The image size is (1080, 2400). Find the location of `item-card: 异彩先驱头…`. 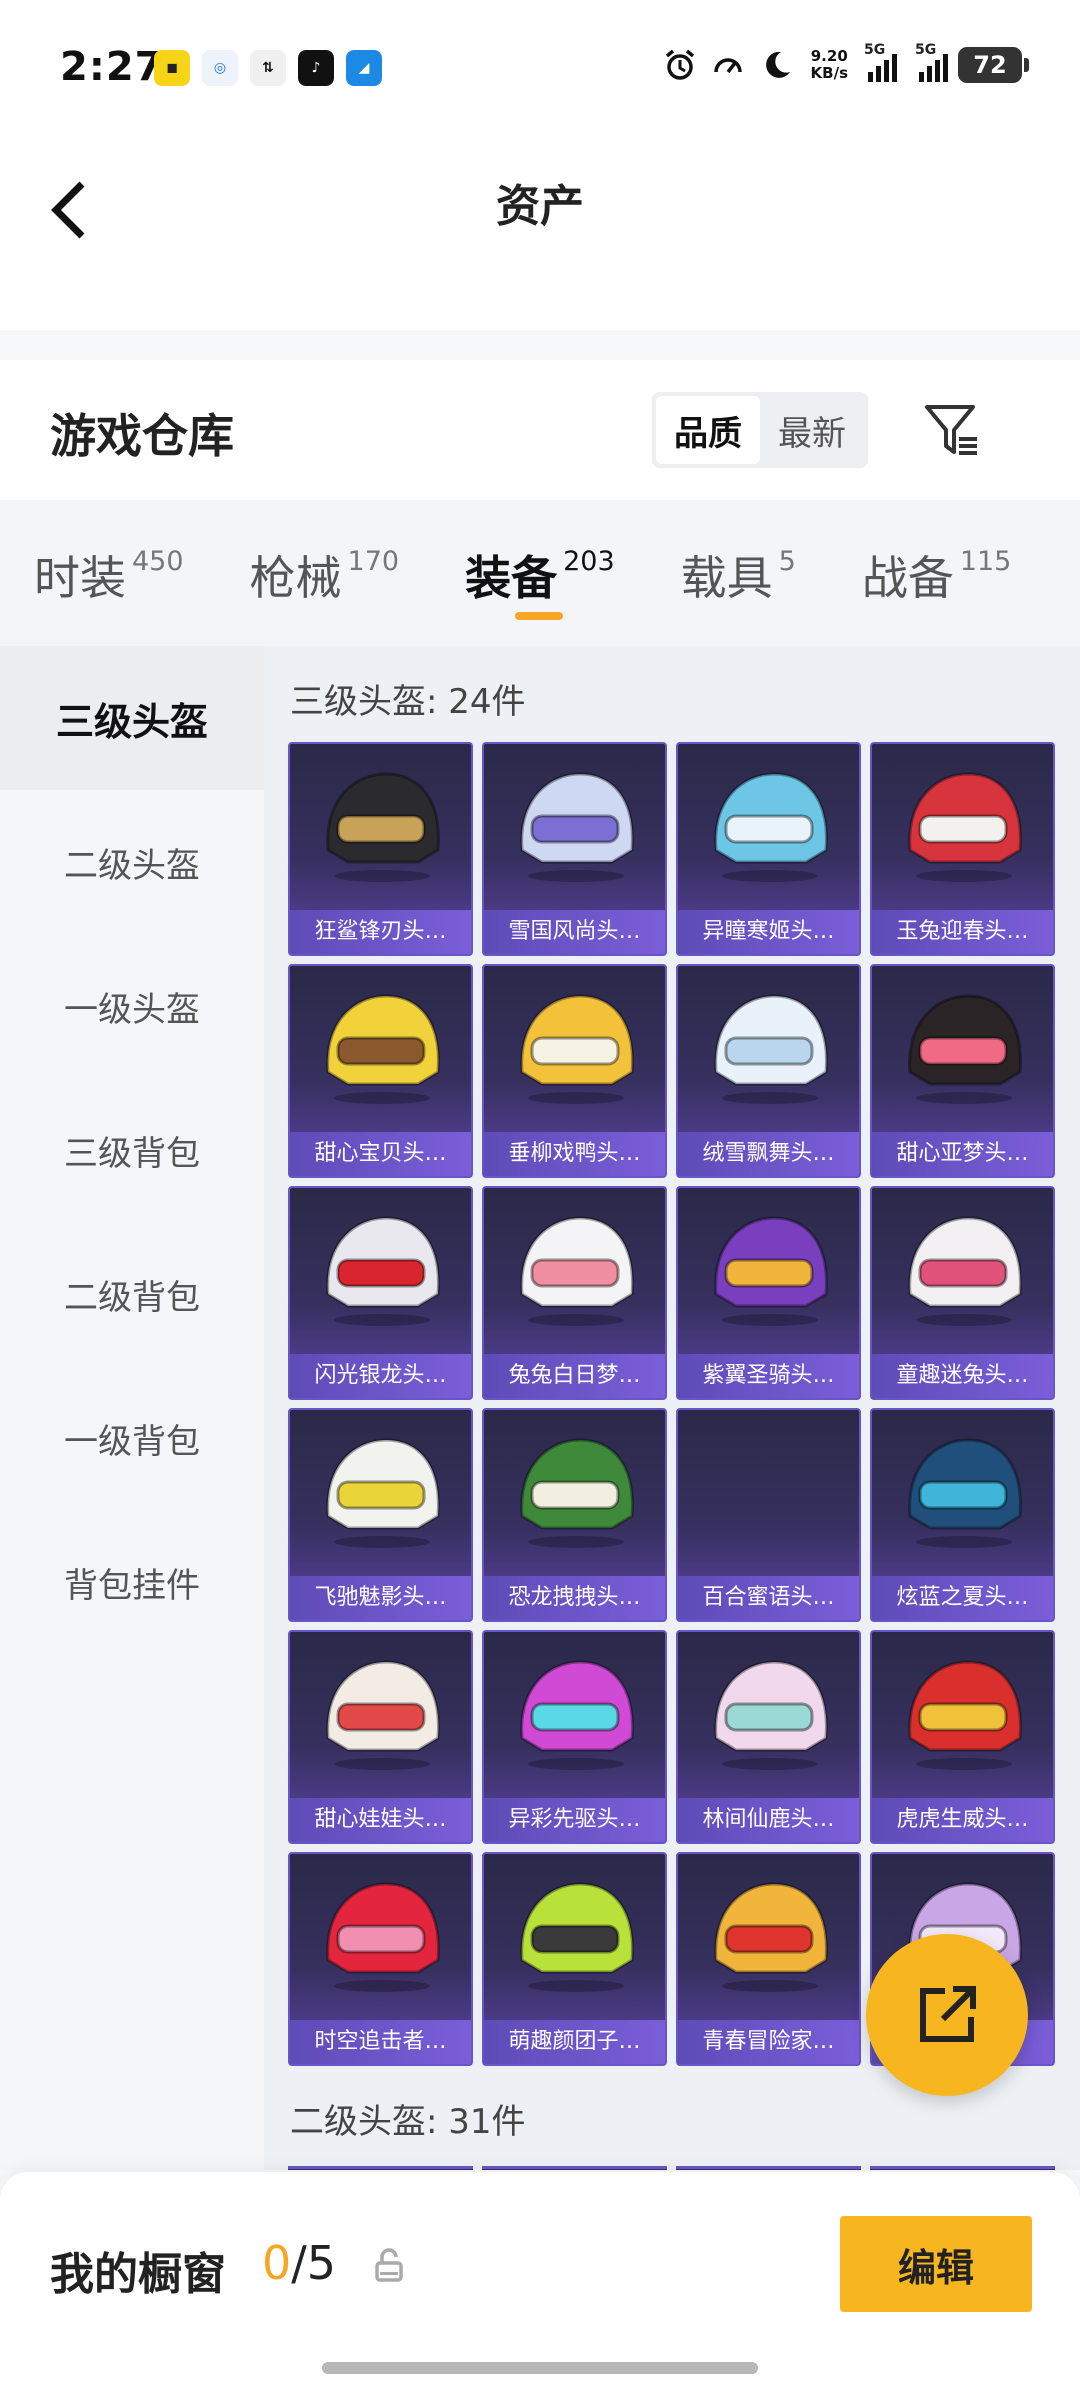

item-card: 异彩先驱头… is located at coordinates (574, 1737).